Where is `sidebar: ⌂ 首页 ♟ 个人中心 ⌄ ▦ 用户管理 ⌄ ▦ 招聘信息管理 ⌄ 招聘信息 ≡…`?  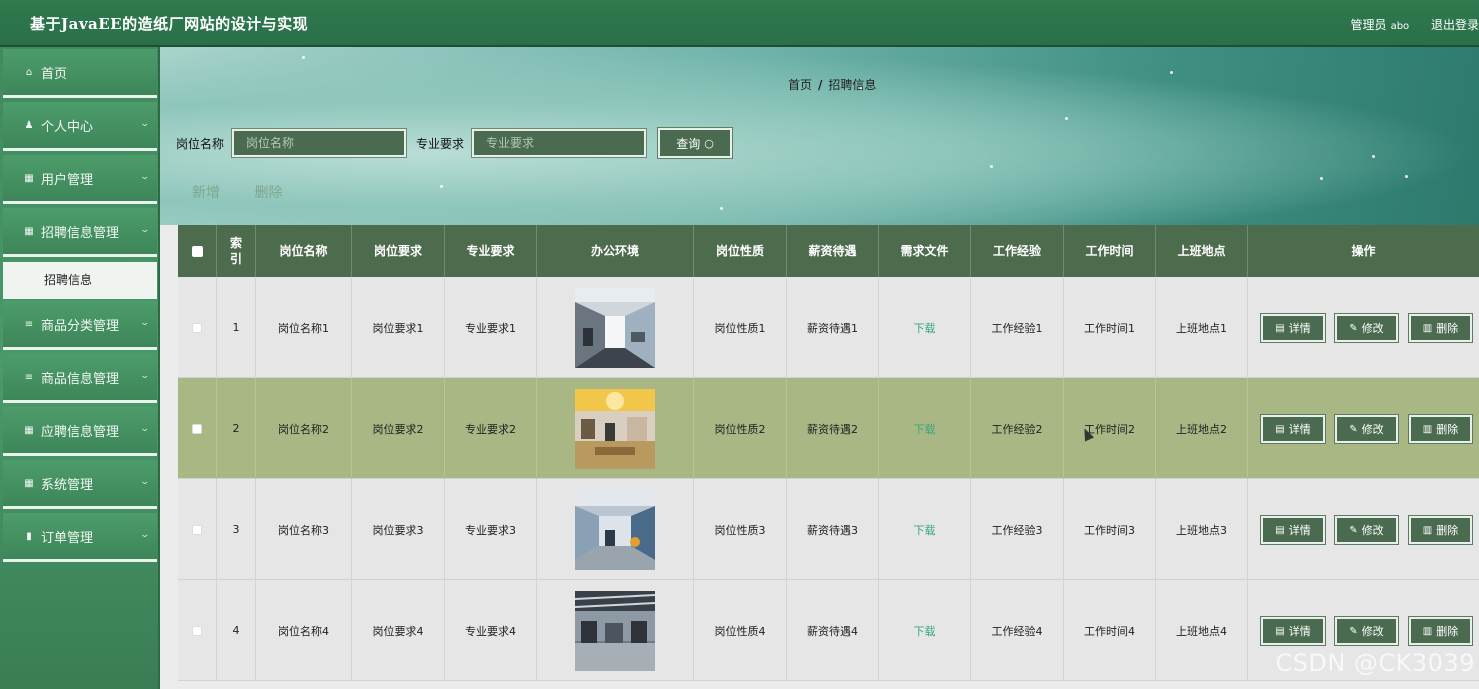 sidebar: ⌂ 首页 ♟ 个人中心 ⌄ ▦ 用户管理 ⌄ ▦ 招聘信息管理 ⌄ 招聘信息 ≡… is located at coordinates (80, 368).